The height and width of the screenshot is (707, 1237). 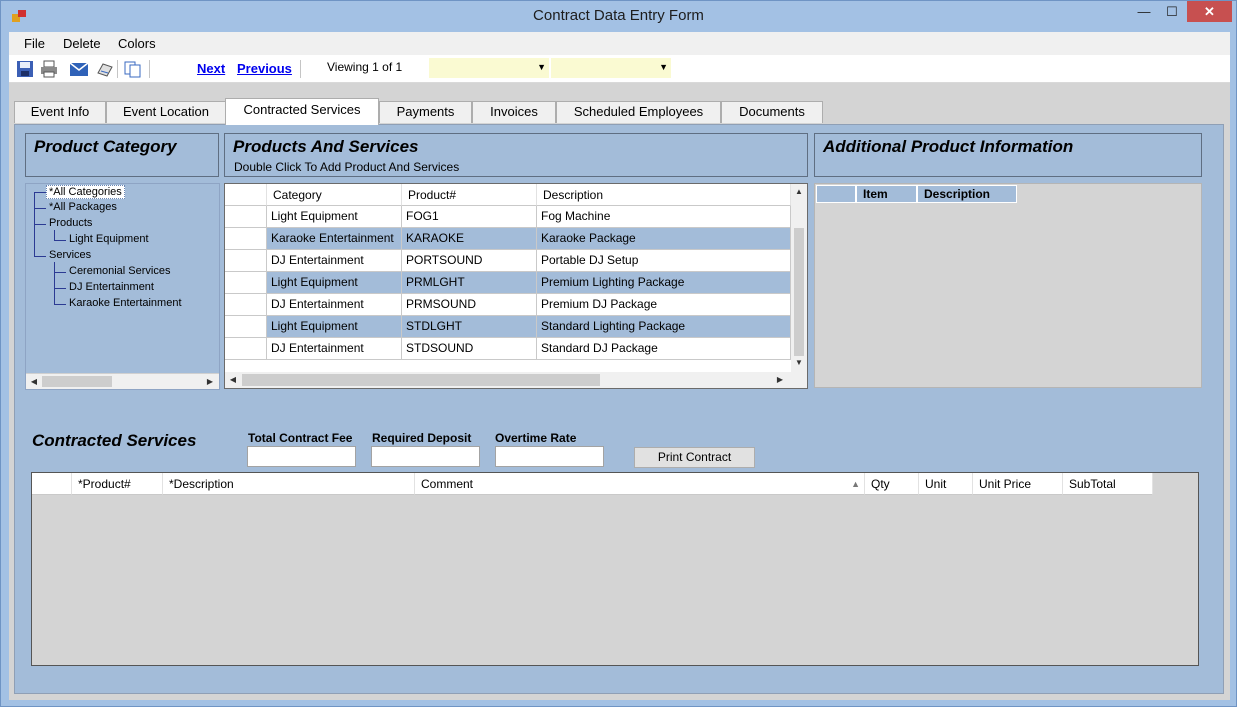 I want to click on tree-node-products: Products, so click(x=70, y=223).